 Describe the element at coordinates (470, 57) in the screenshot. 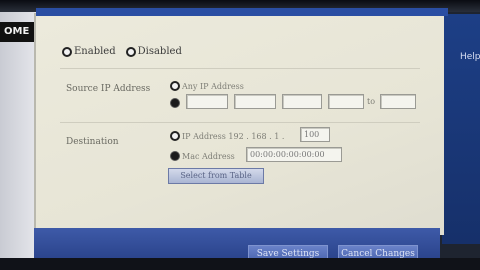

I see `help-label: Help` at that location.